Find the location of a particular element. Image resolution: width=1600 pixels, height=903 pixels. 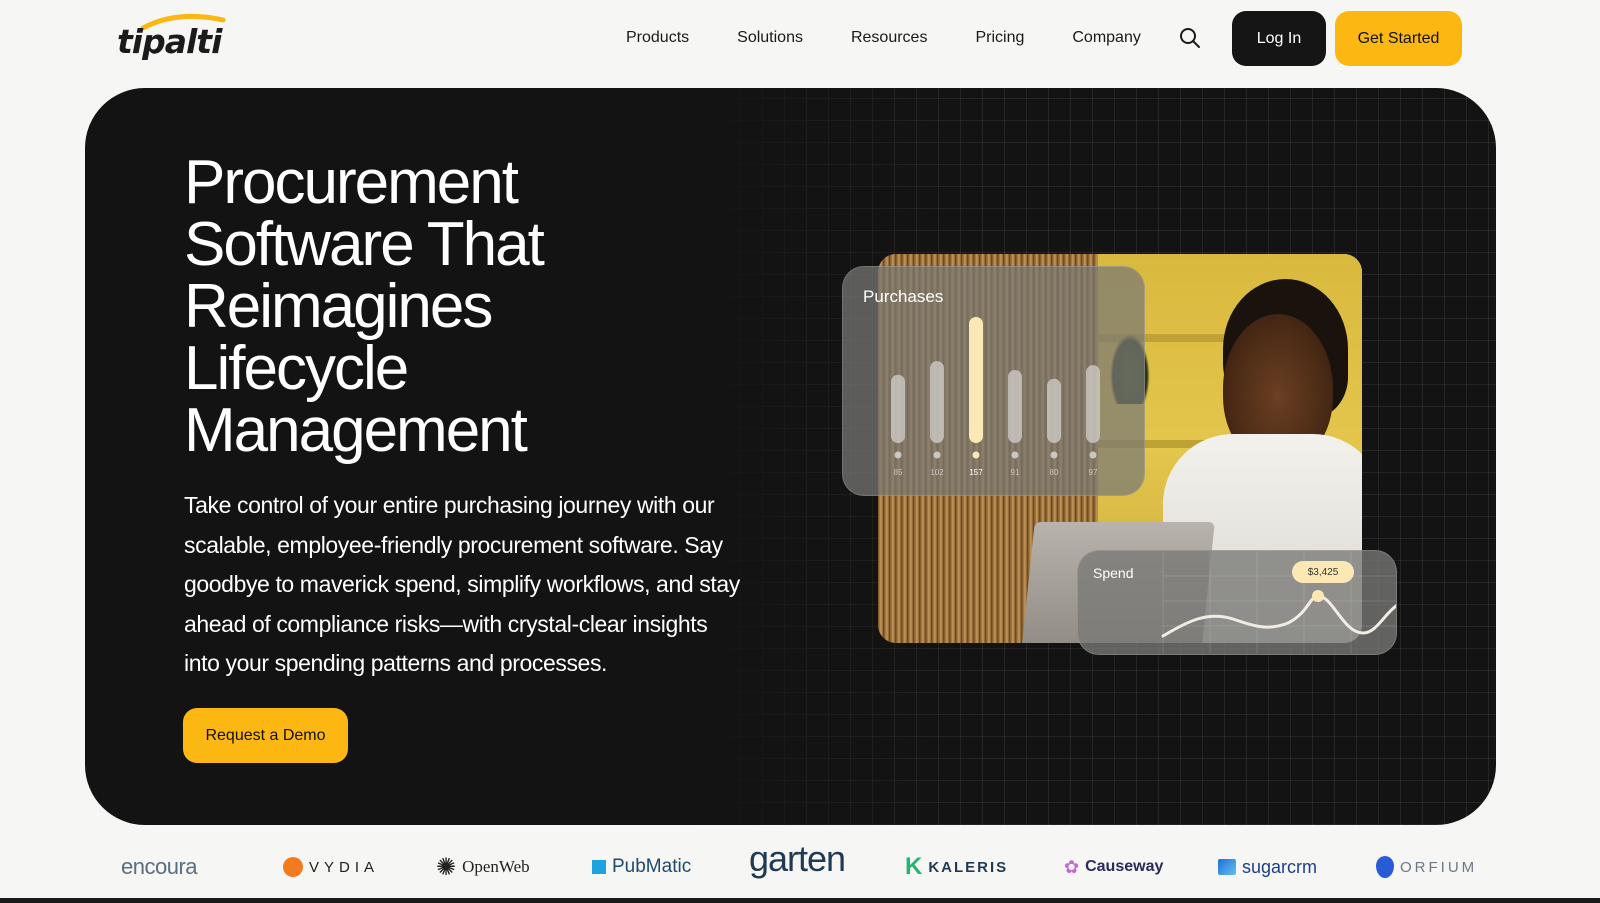

orfium-logo-text: ORFIUM is located at coordinates (1439, 867).